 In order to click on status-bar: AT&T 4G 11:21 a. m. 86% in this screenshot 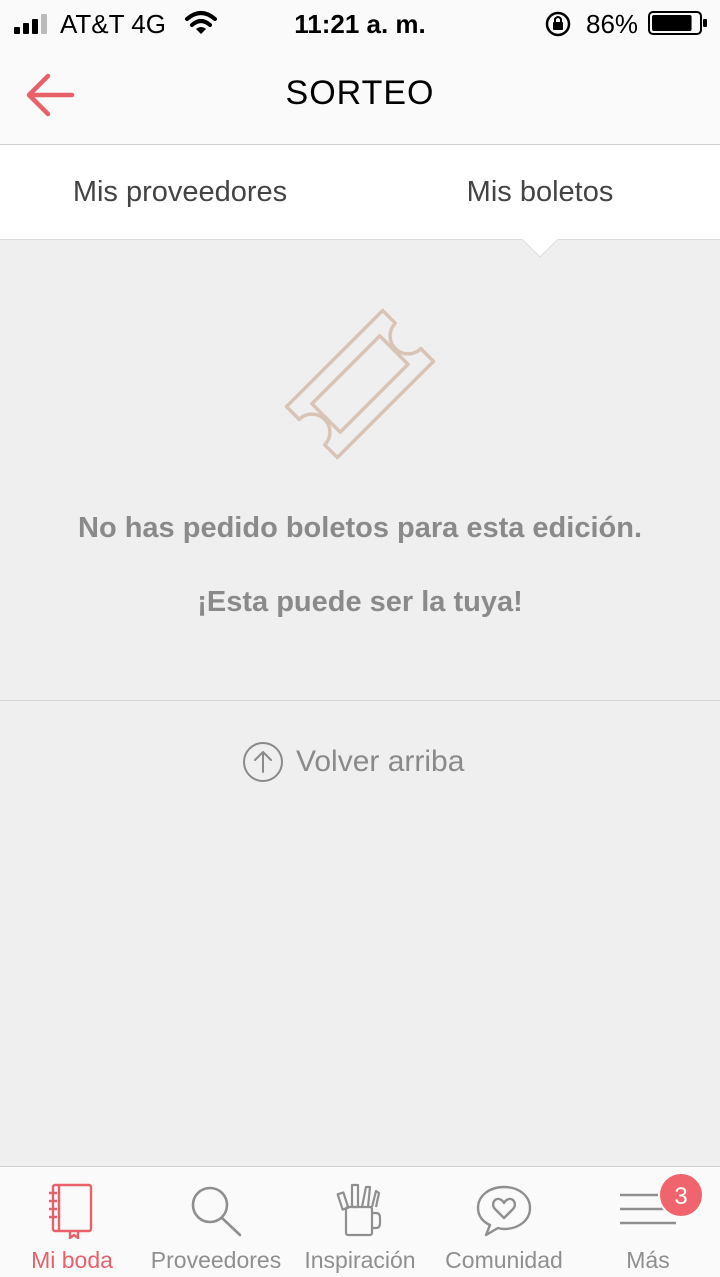, I will do `click(360, 24)`.